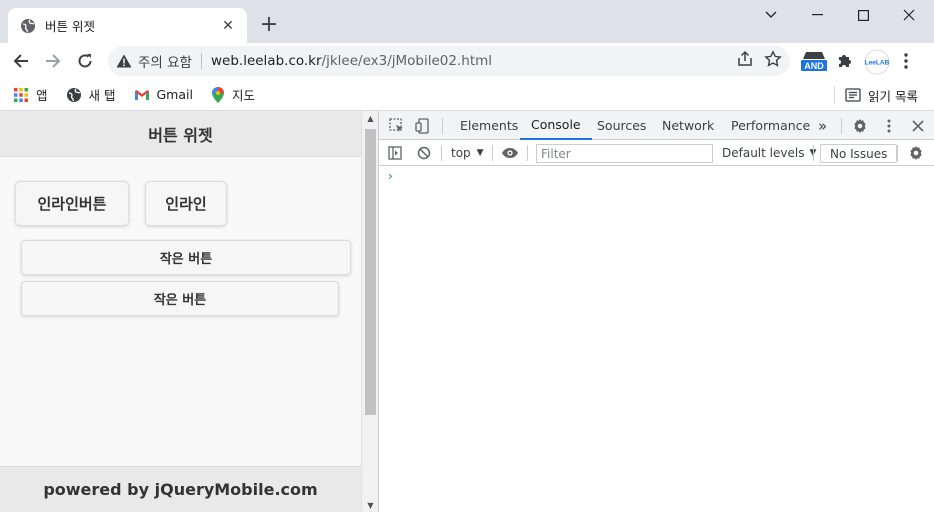  I want to click on tab-title: 버튼 위젯, so click(70, 26).